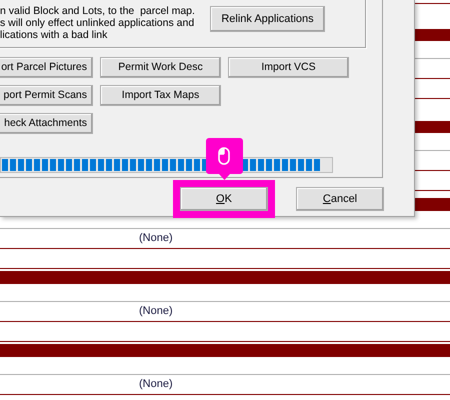 Image resolution: width=450 pixels, height=400 pixels. I want to click on mouse-icon, so click(224, 156).